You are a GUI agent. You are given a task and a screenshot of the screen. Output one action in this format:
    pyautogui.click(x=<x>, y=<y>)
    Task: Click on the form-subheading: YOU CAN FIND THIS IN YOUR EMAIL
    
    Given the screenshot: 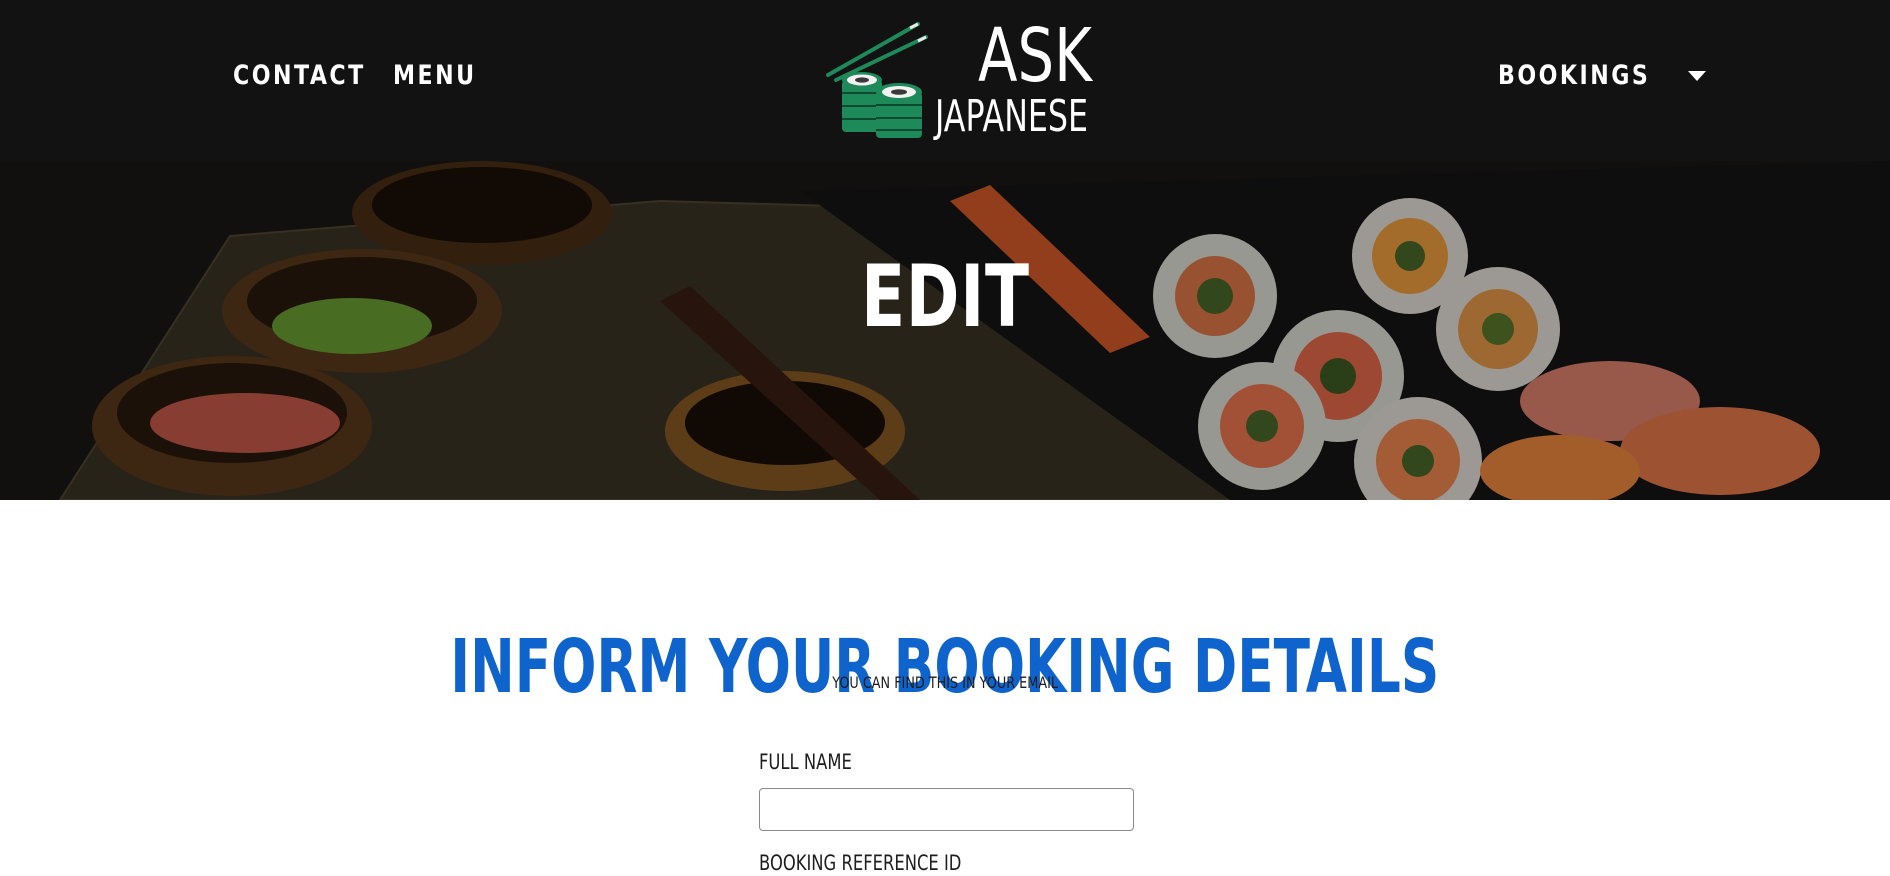 What is the action you would take?
    pyautogui.click(x=945, y=682)
    